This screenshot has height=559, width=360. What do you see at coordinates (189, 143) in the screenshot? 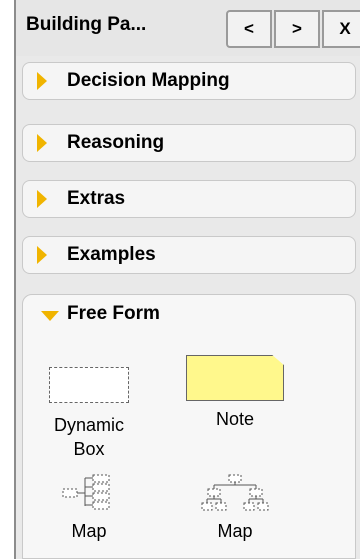
I see `section-reasoning: Reasoning` at bounding box center [189, 143].